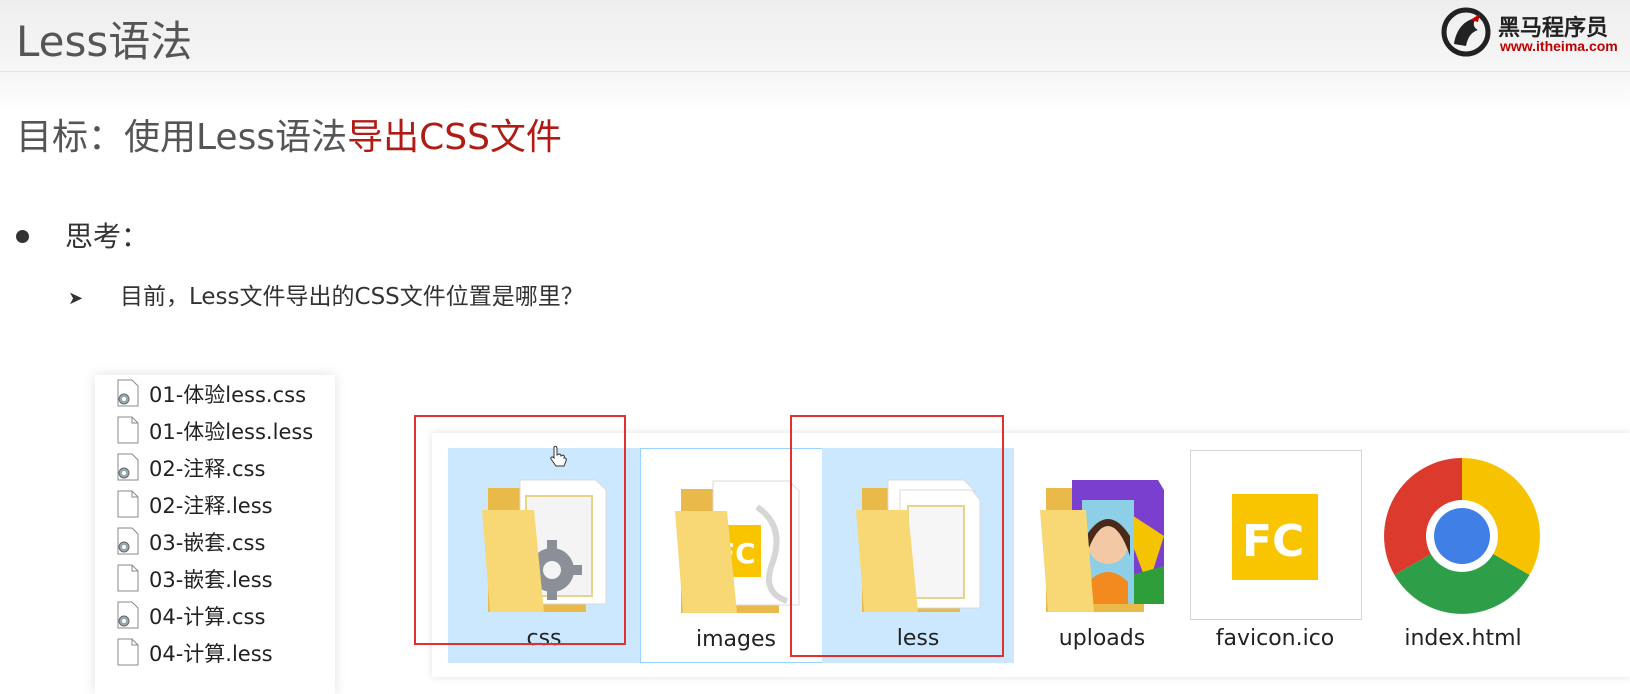 The height and width of the screenshot is (694, 1630). I want to click on bullet-dot-icon, so click(22, 236).